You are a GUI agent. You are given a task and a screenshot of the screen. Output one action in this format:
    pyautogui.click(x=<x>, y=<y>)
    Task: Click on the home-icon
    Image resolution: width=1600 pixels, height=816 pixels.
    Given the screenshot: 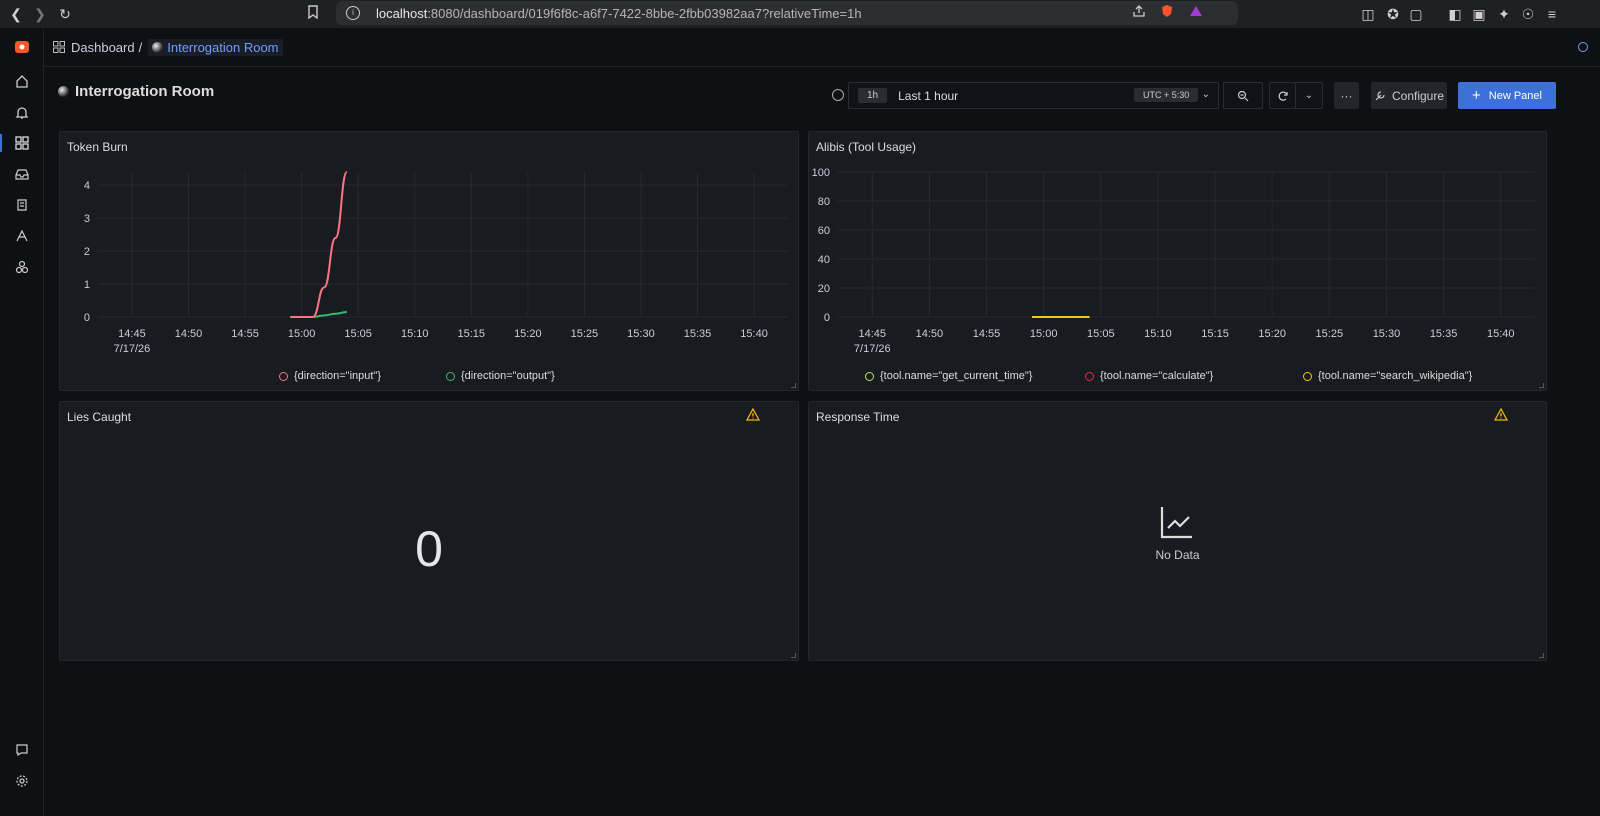 What is the action you would take?
    pyautogui.click(x=22, y=81)
    